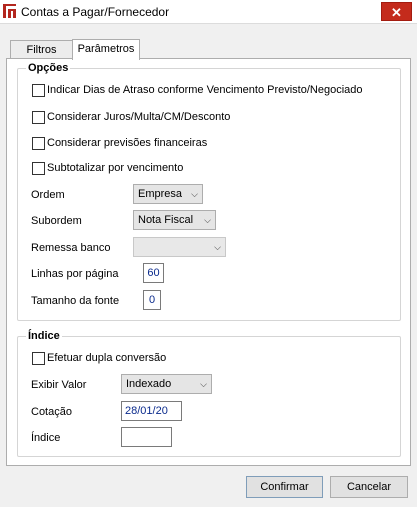  Describe the element at coordinates (153, 273) in the screenshot. I see `linhas-input: 60` at that location.